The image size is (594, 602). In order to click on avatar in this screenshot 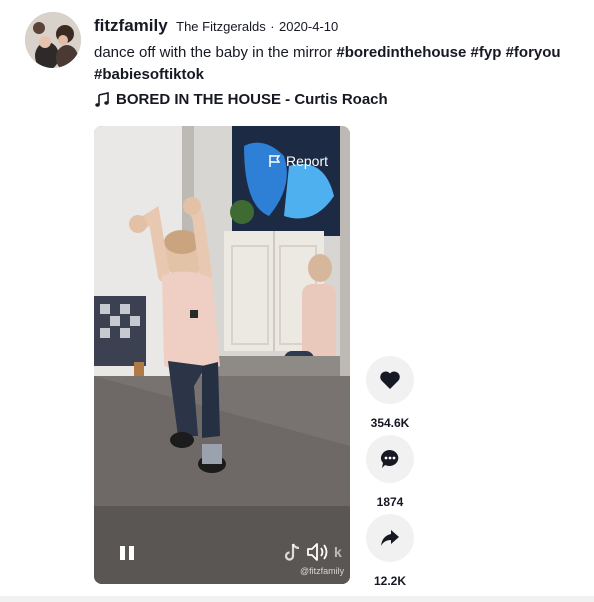, I will do `click(53, 40)`.